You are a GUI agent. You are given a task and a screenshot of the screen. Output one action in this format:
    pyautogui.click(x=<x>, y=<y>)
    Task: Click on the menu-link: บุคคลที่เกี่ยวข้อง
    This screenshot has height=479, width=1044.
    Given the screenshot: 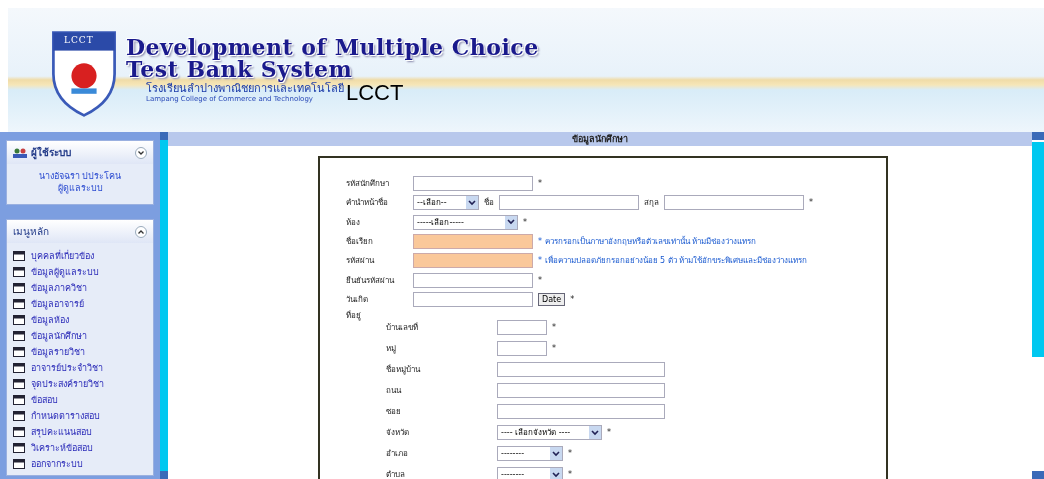 What is the action you would take?
    pyautogui.click(x=62, y=256)
    